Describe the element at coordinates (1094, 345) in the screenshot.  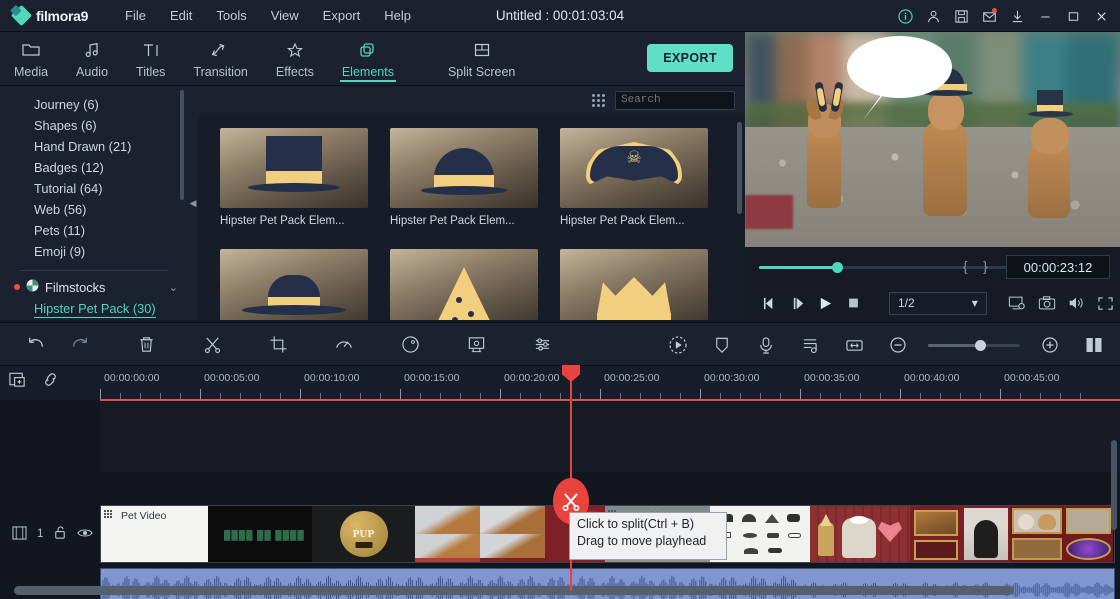
I see `split-view-button` at that location.